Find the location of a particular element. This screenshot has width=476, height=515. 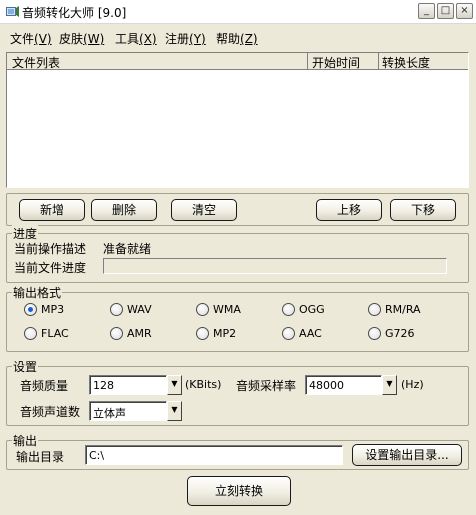

delete-button: 删除 is located at coordinates (124, 210).